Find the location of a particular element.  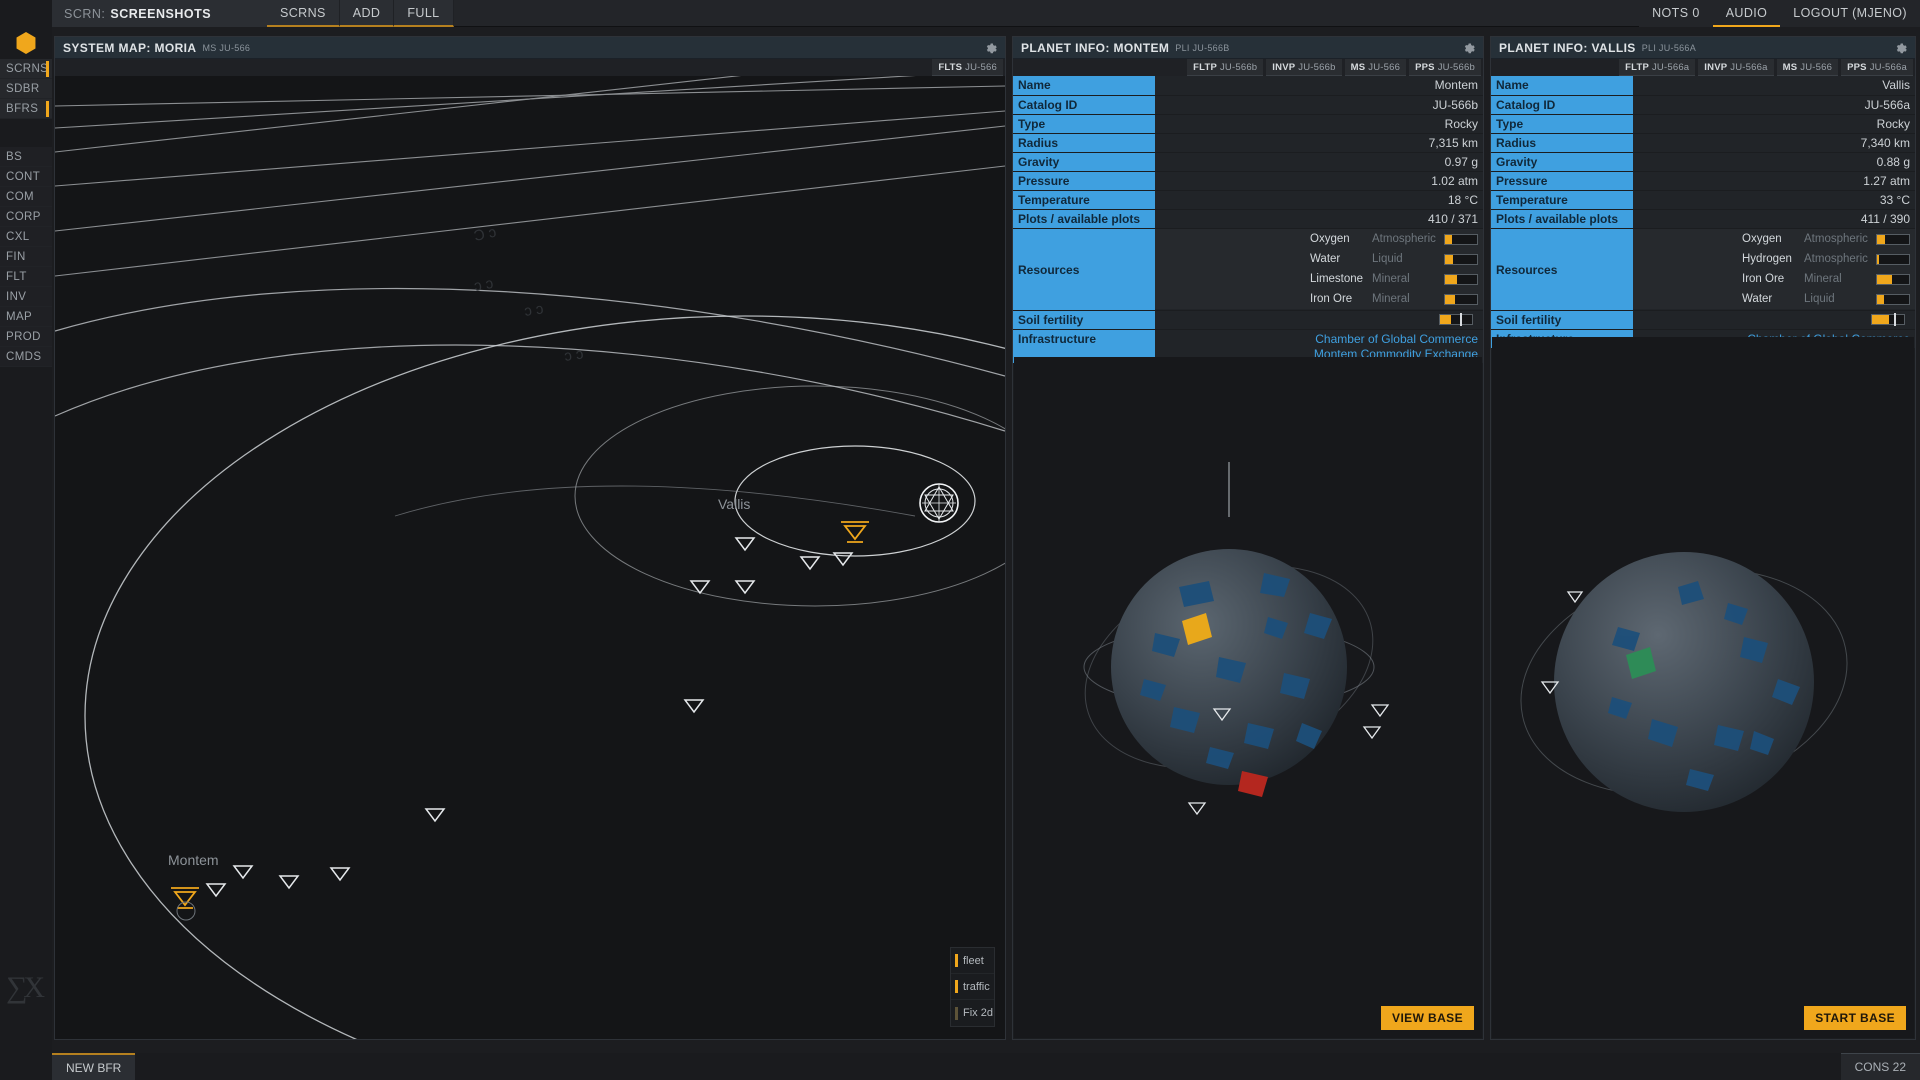

resource-name: Water is located at coordinates (1325, 259).